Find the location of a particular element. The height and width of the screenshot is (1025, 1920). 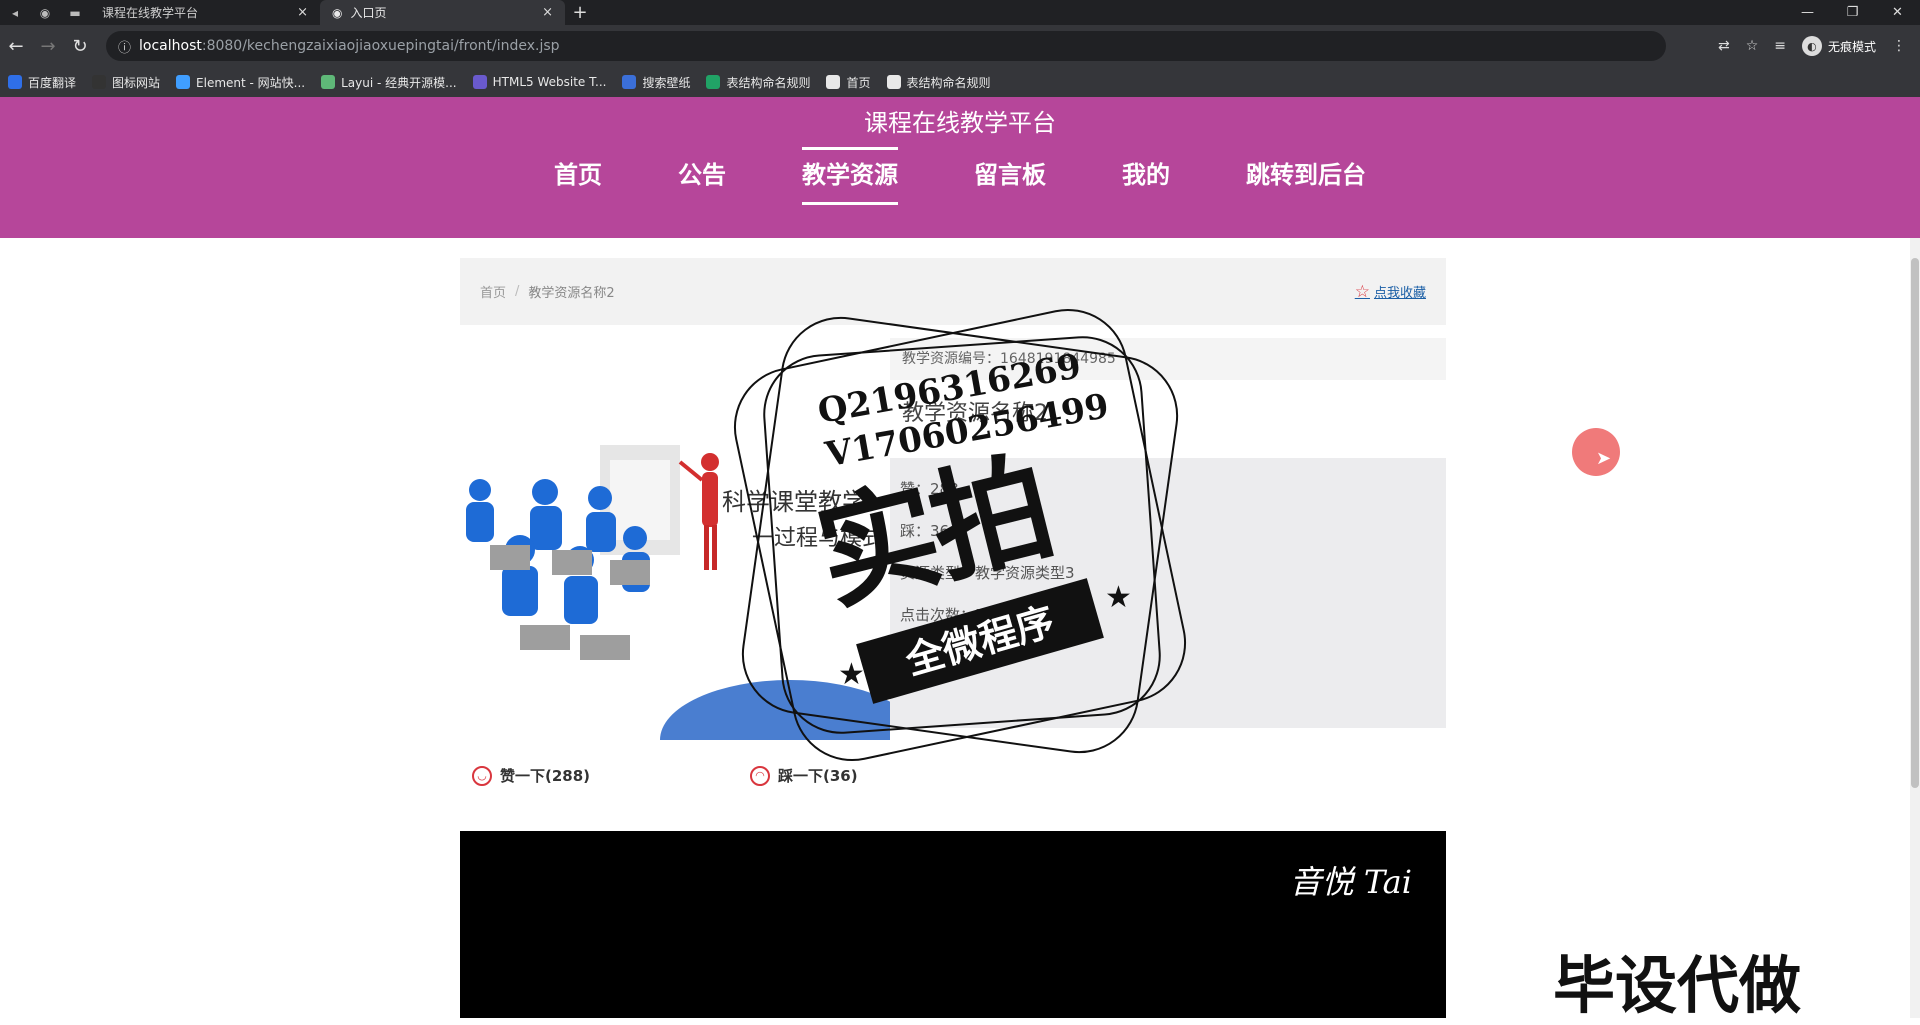

resource-type: 资源类型：教学资源类型3 is located at coordinates (987, 573).